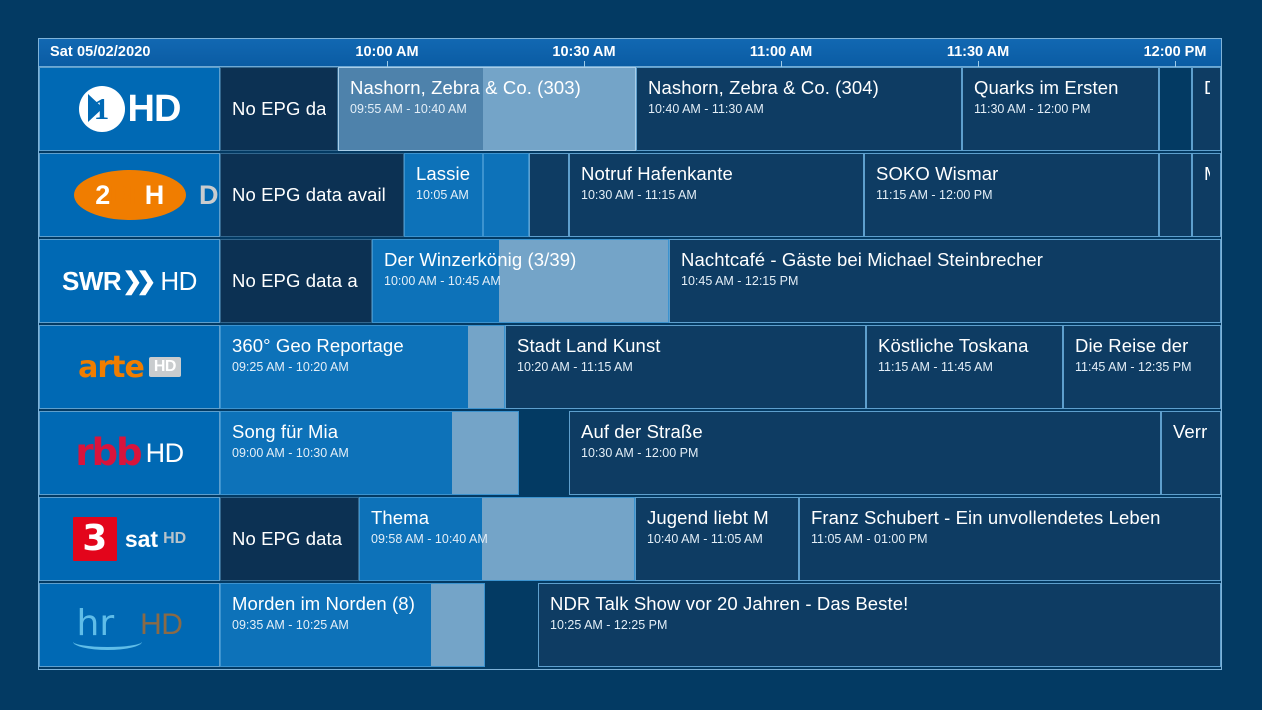 This screenshot has width=1262, height=710. Describe the element at coordinates (978, 52) in the screenshot. I see `time-tick-label: 11:30 AM` at that location.